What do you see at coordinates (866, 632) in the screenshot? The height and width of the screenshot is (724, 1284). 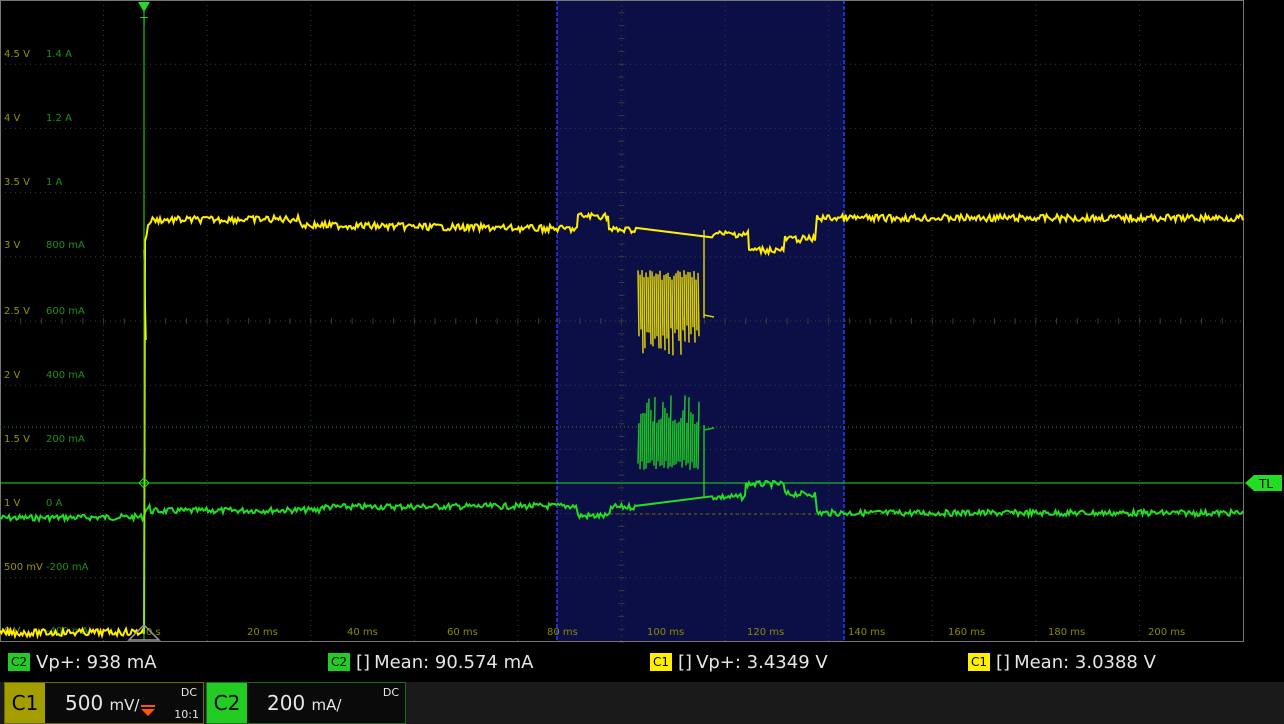 I see `x-axis-label: 140 ms` at bounding box center [866, 632].